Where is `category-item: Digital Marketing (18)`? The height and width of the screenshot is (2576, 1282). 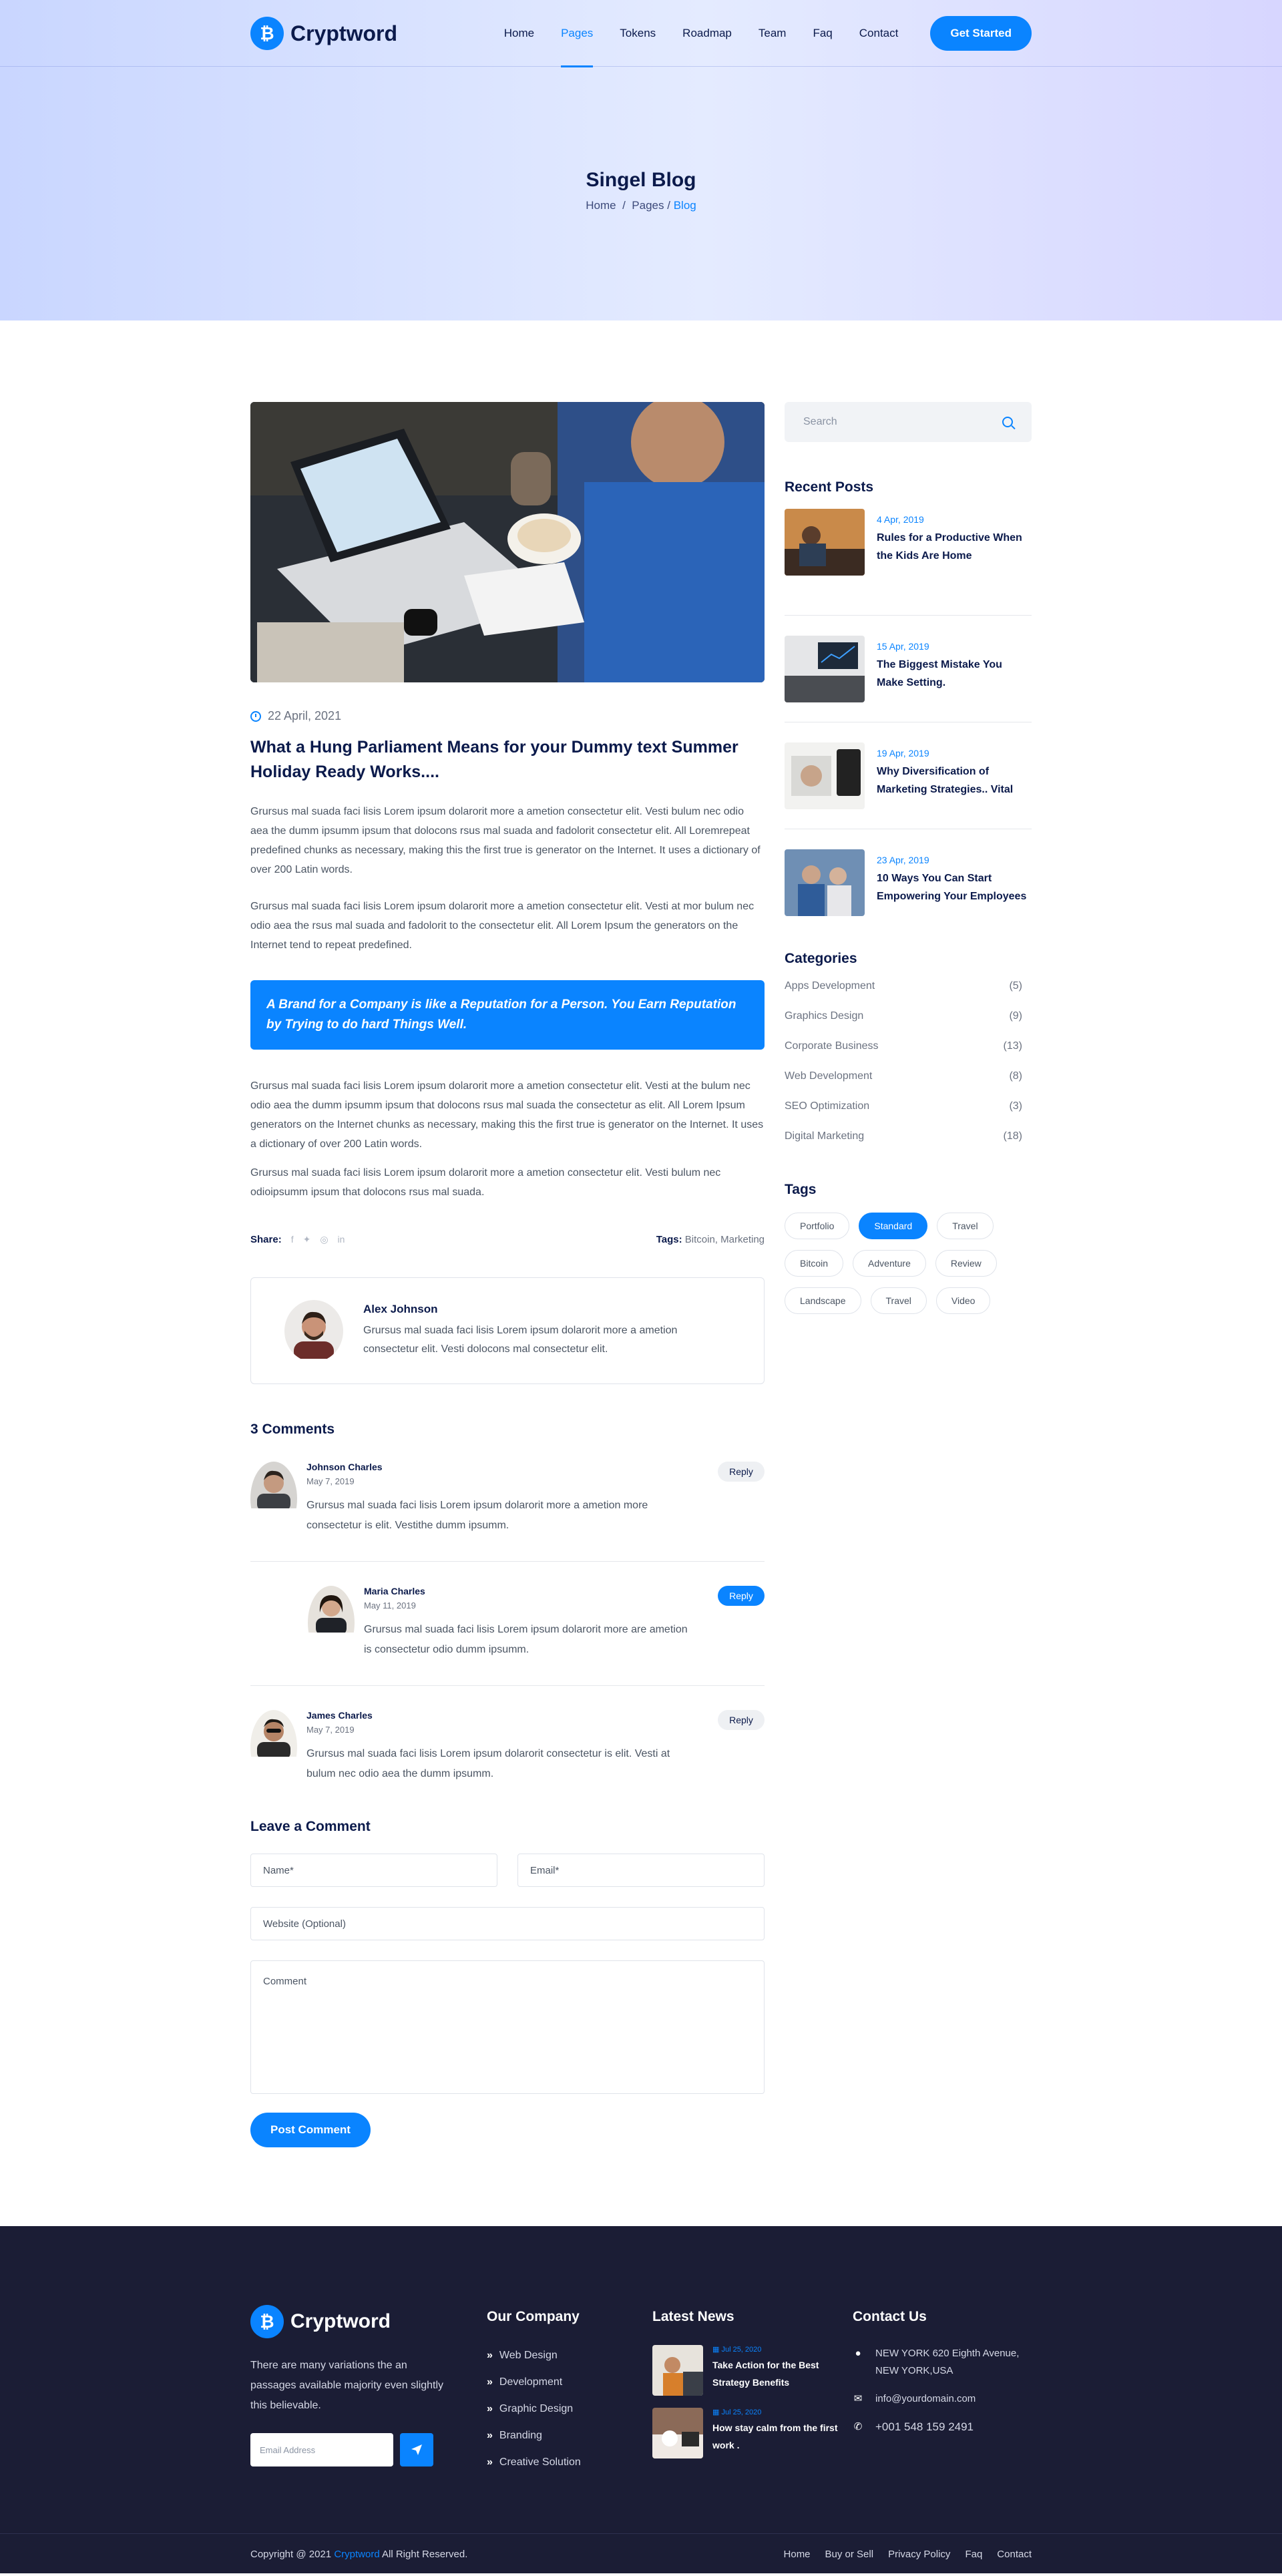
category-item: Digital Marketing (18) is located at coordinates (908, 1136).